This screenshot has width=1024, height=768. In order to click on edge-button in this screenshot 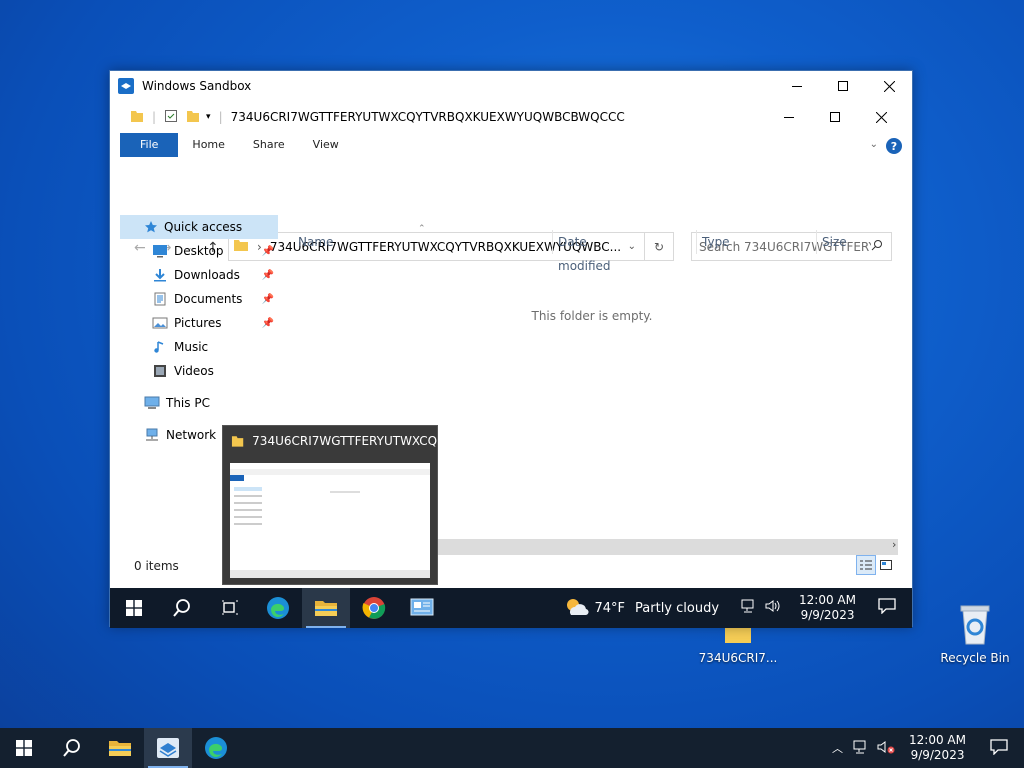, I will do `click(216, 748)`.